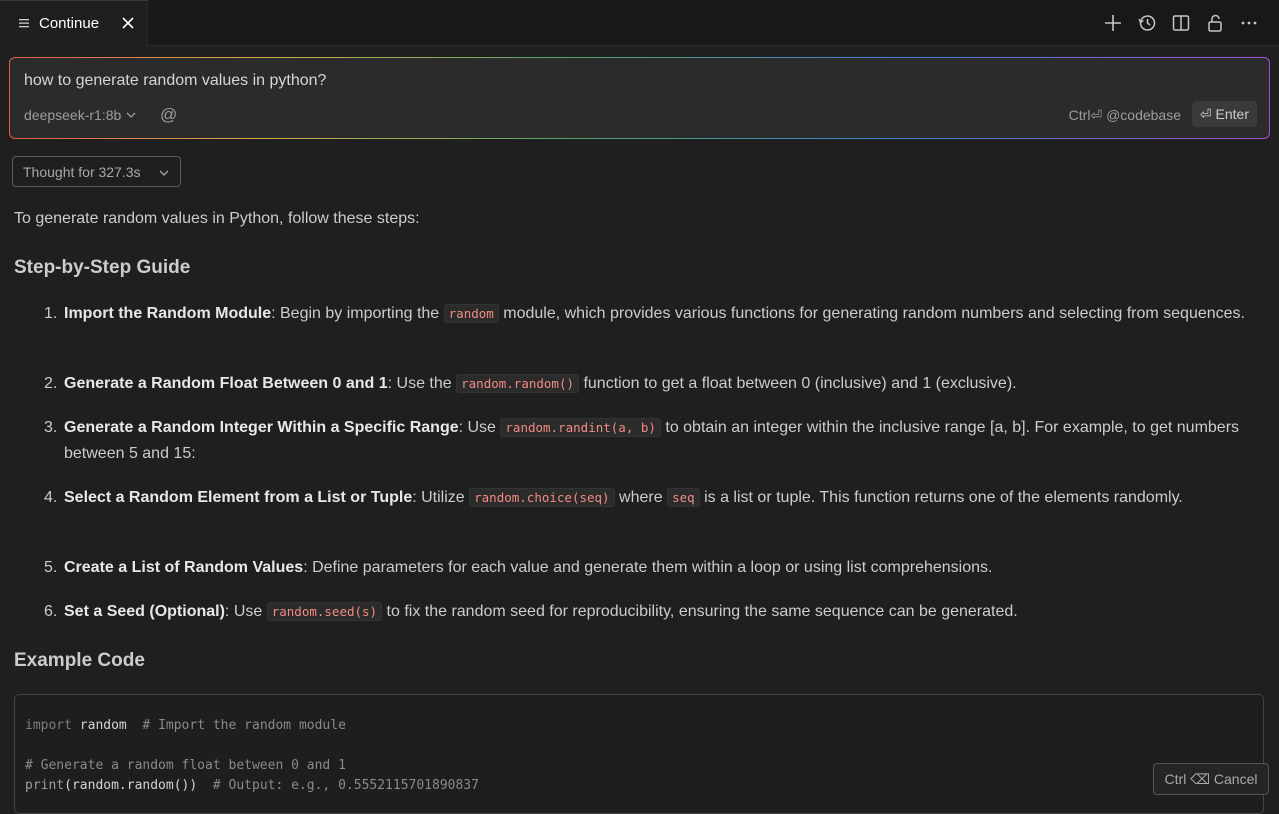 This screenshot has height=814, width=1279. What do you see at coordinates (128, 23) in the screenshot?
I see `close-icon` at bounding box center [128, 23].